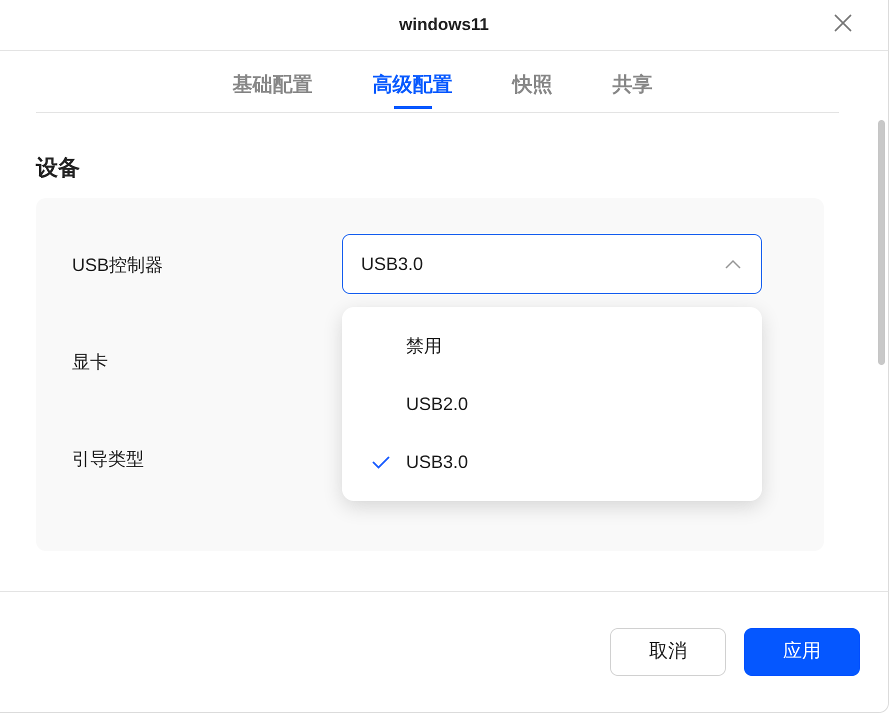 The width and height of the screenshot is (889, 713). Describe the element at coordinates (552, 264) in the screenshot. I see `select-field: USB3.0` at that location.